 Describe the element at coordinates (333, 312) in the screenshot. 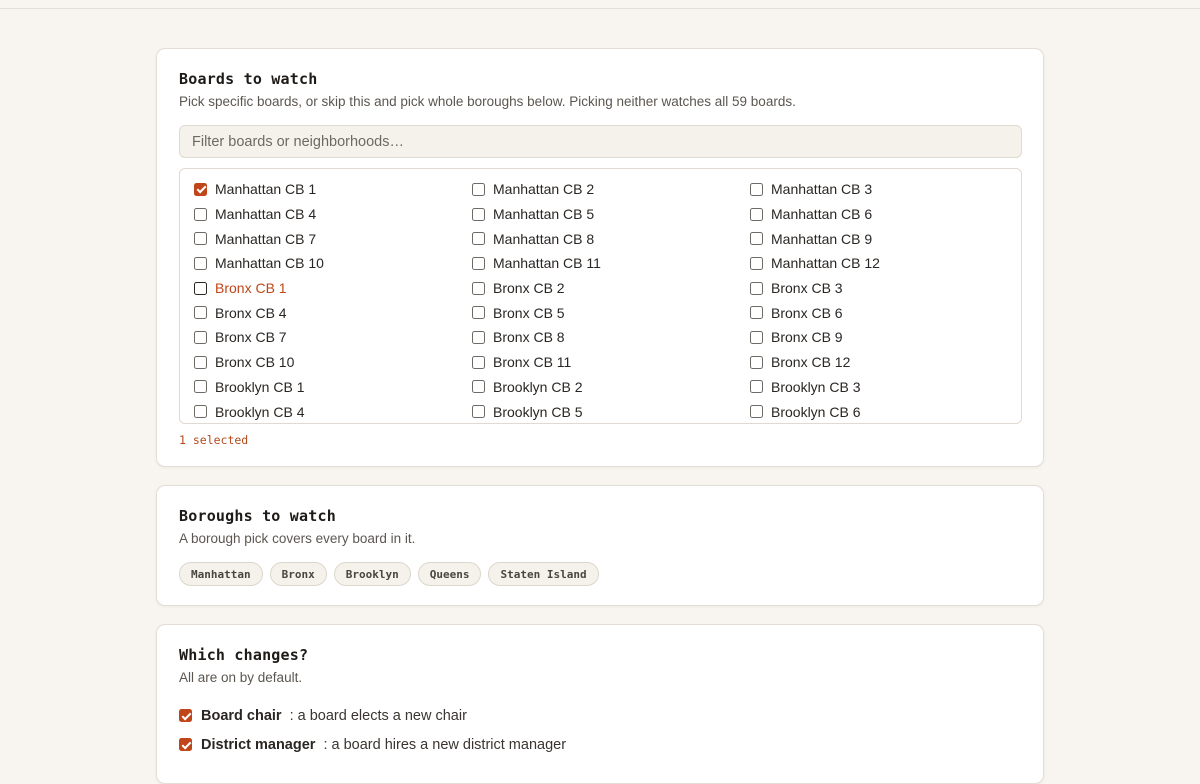

I see `board-item: Bronx CB 4` at that location.